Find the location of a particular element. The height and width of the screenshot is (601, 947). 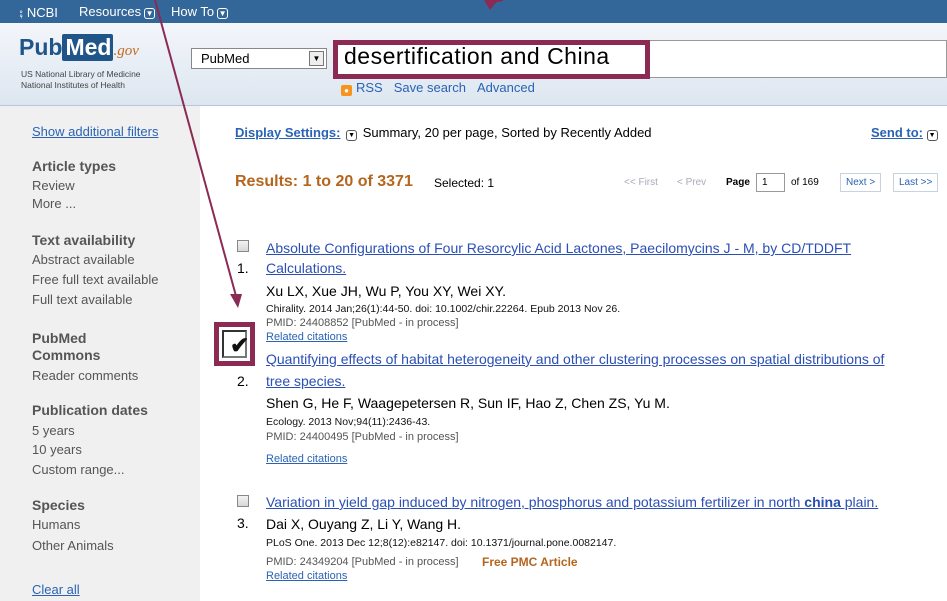

send-to-menu: Send to: ▼ is located at coordinates (904, 133).